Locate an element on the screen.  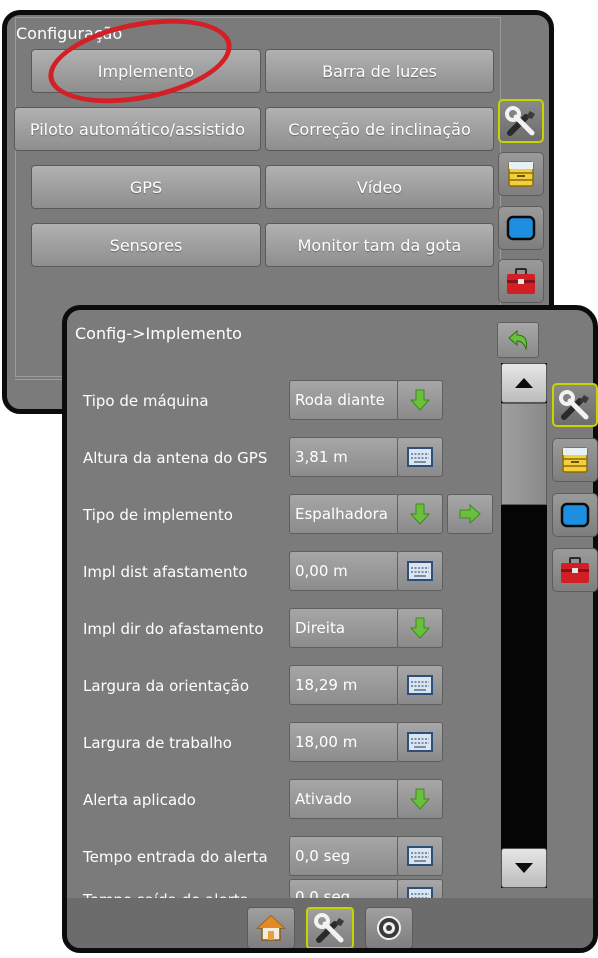
largura-orientacao-keyboard is located at coordinates (420, 685).